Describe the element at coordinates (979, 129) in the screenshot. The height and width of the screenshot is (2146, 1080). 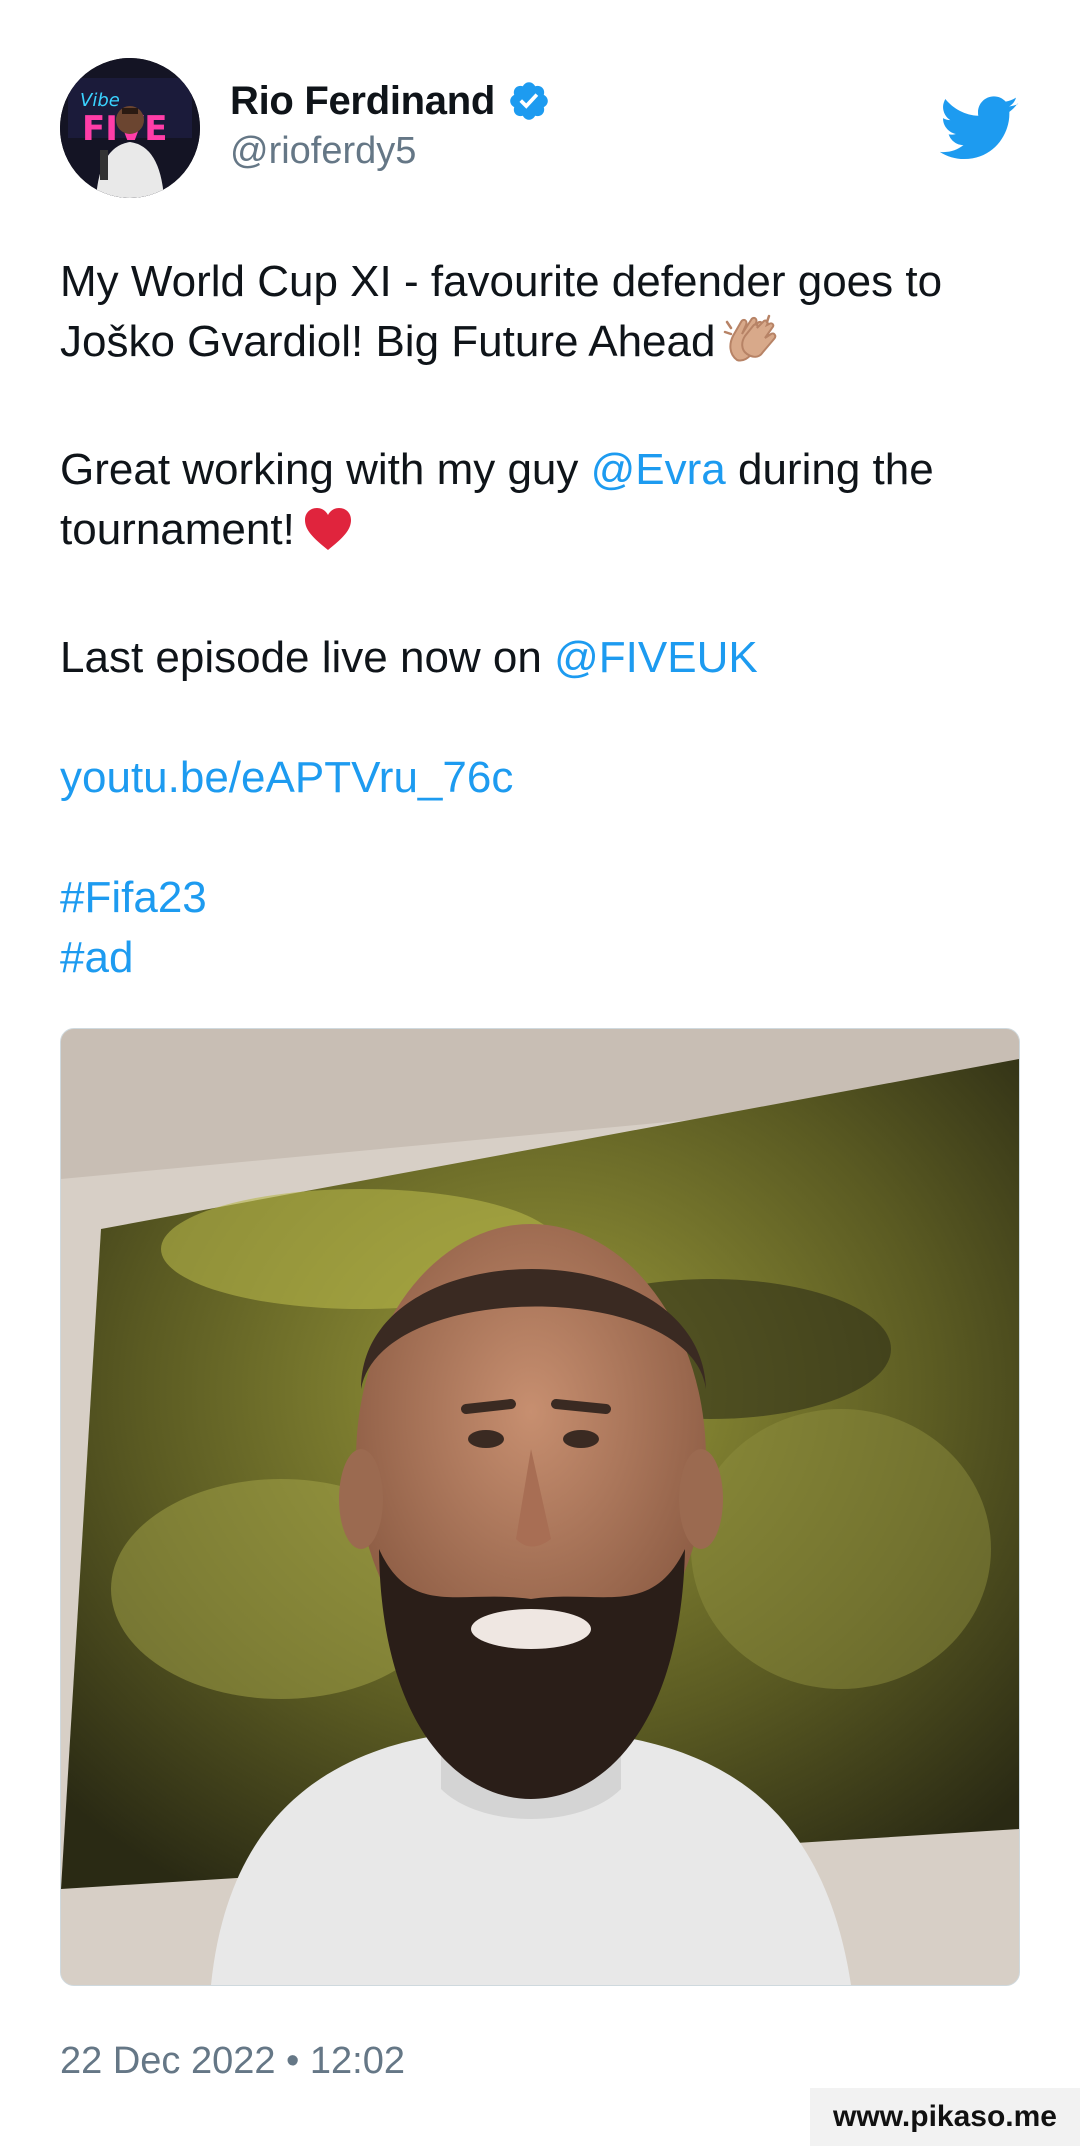
I see `twitter-bird-icon` at that location.